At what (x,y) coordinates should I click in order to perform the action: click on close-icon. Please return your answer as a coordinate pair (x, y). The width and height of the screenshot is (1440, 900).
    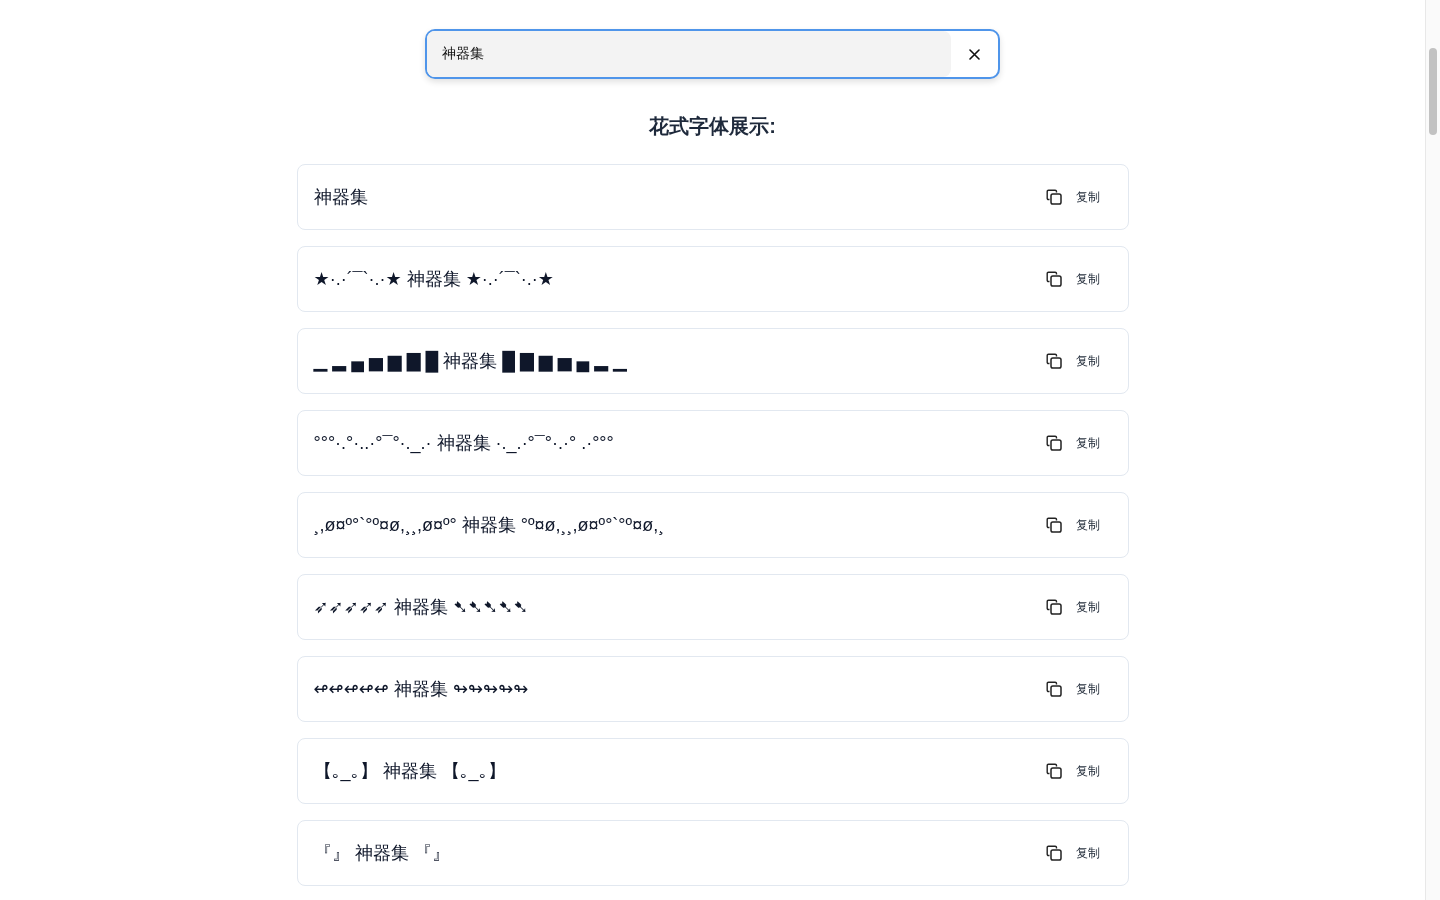
    Looking at the image, I should click on (974, 54).